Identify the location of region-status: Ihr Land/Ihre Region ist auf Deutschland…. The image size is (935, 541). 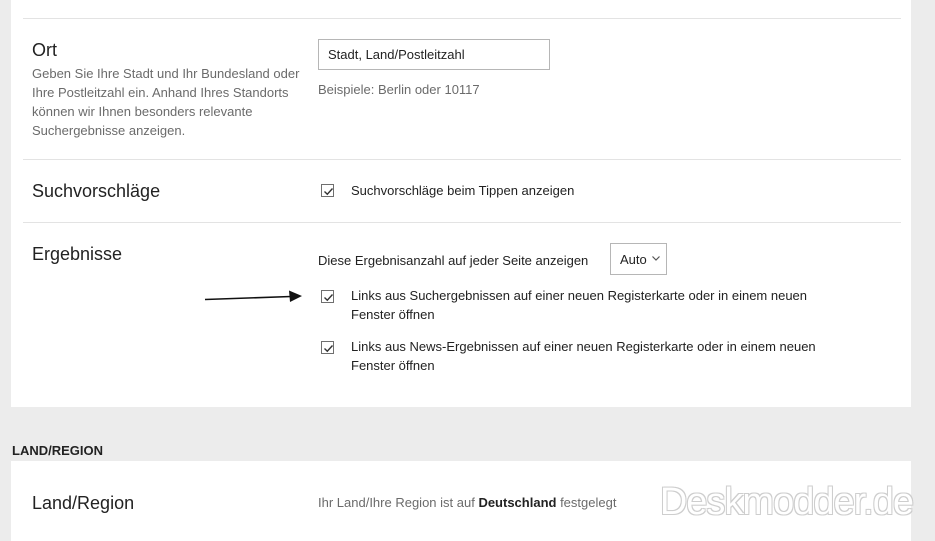
(467, 502).